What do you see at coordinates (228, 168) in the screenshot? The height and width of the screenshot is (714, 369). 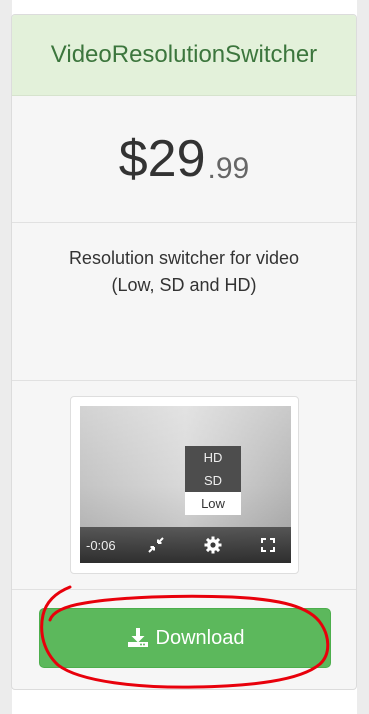 I see `price-cents: .99` at bounding box center [228, 168].